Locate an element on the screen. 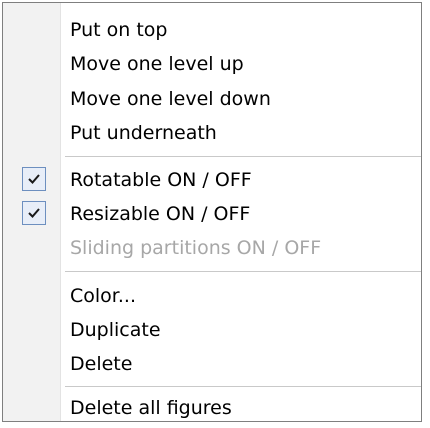 Image resolution: width=430 pixels, height=428 pixels. menu-item-put-on-top: Put on top is located at coordinates (212, 30).